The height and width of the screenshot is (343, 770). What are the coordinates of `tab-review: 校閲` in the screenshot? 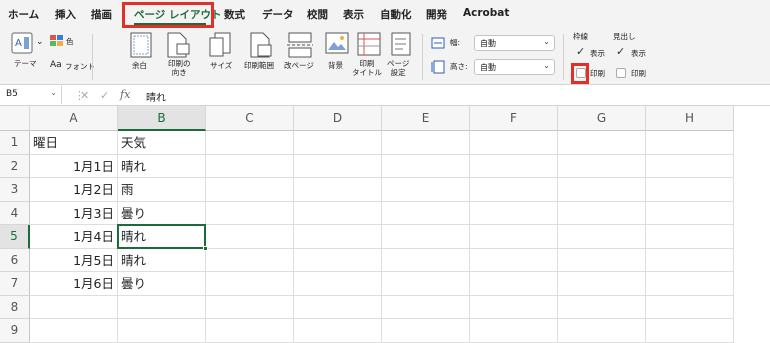 It's located at (317, 14).